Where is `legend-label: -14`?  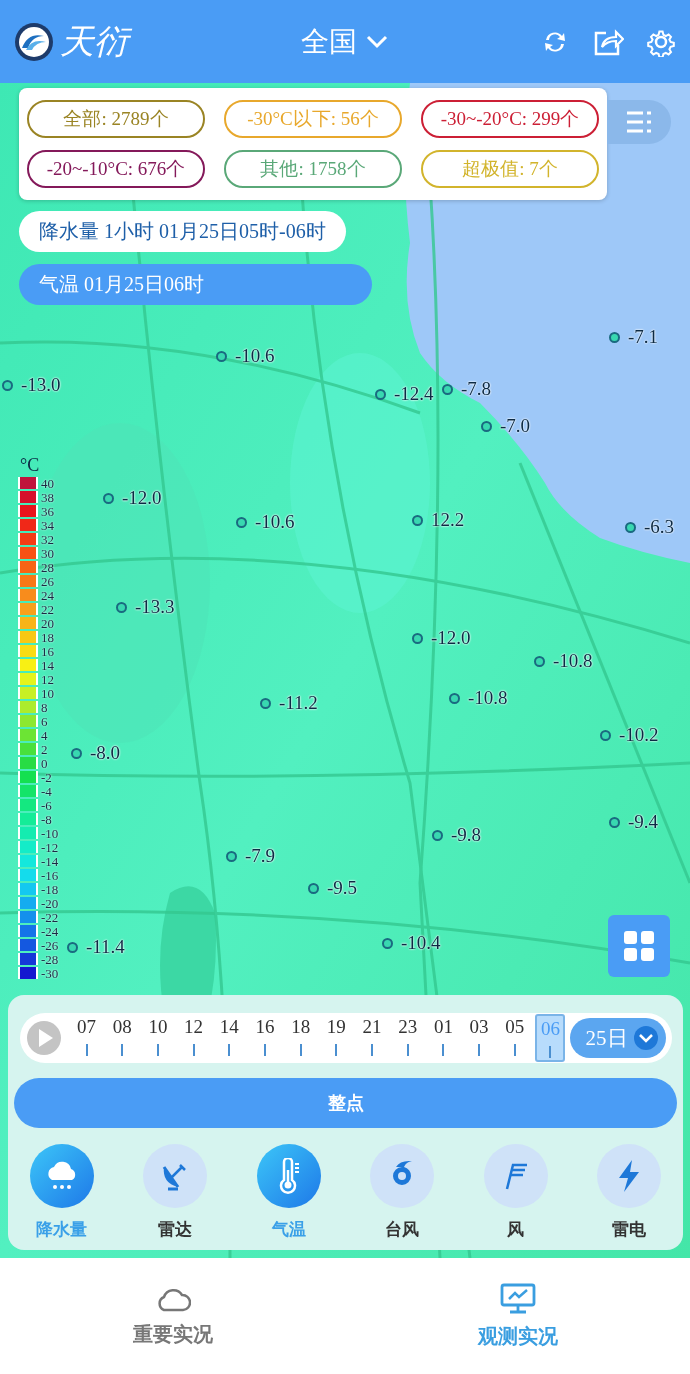
legend-label: -14 is located at coordinates (50, 861).